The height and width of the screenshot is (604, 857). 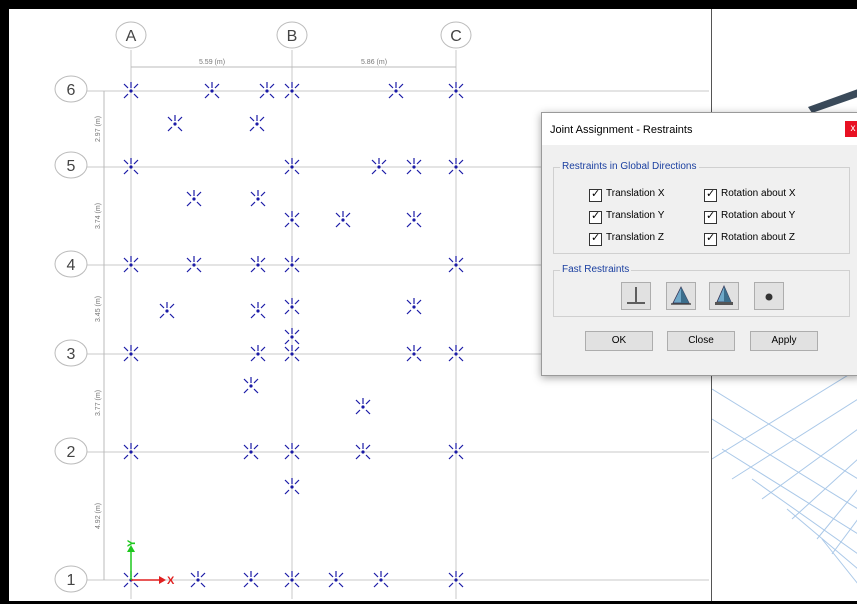 I want to click on pinned-restraint-icon, so click(x=681, y=295).